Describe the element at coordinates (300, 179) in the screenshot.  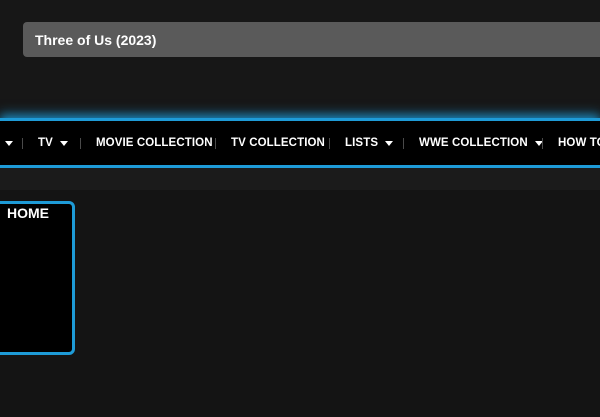
I see `subheader-strip` at that location.